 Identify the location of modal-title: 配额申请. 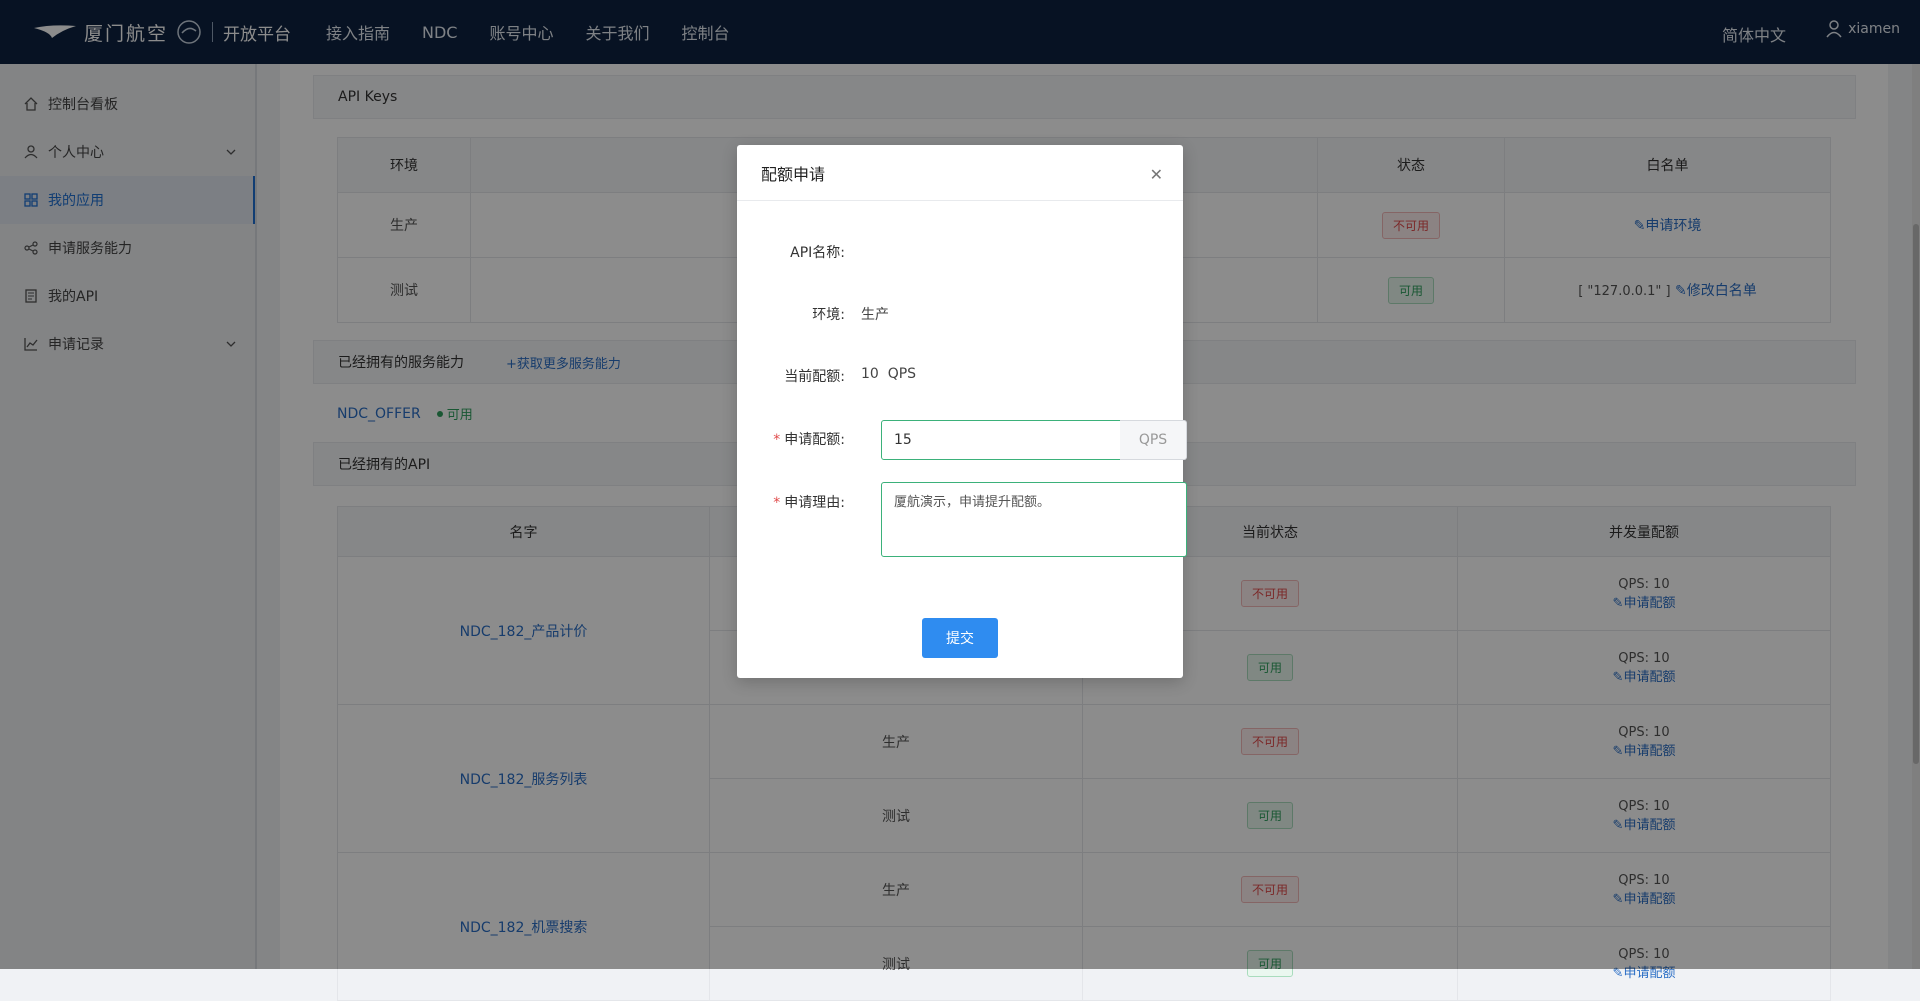
(793, 174).